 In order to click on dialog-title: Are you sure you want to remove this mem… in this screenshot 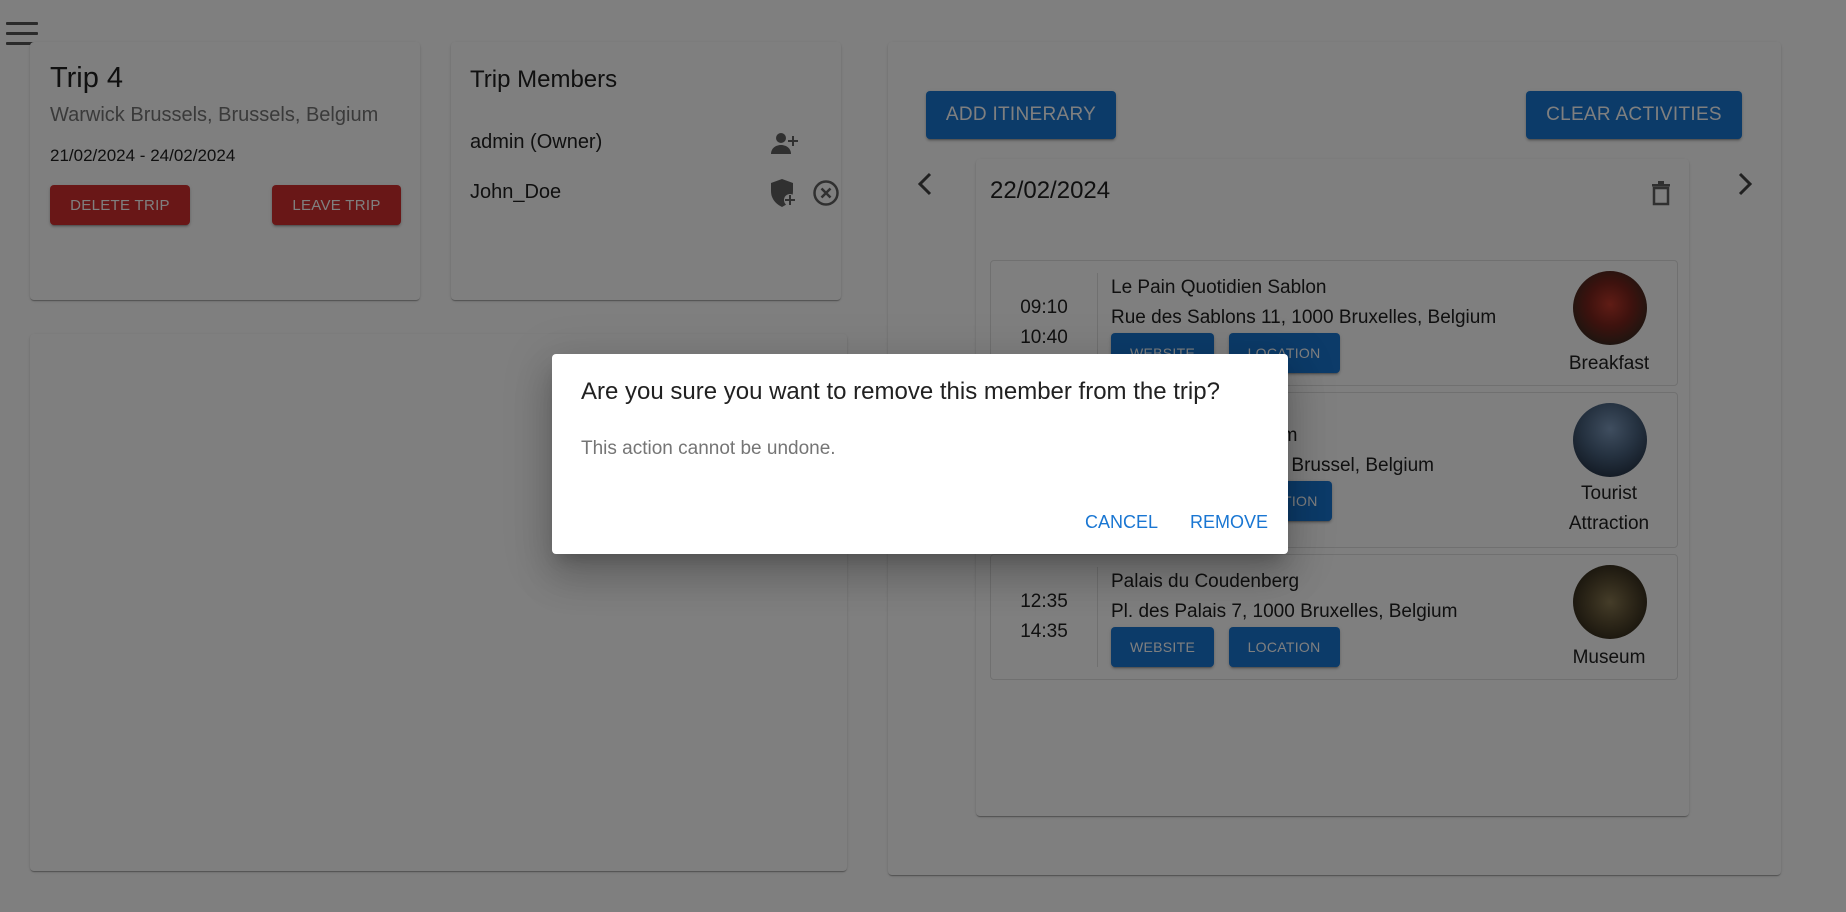, I will do `click(900, 391)`.